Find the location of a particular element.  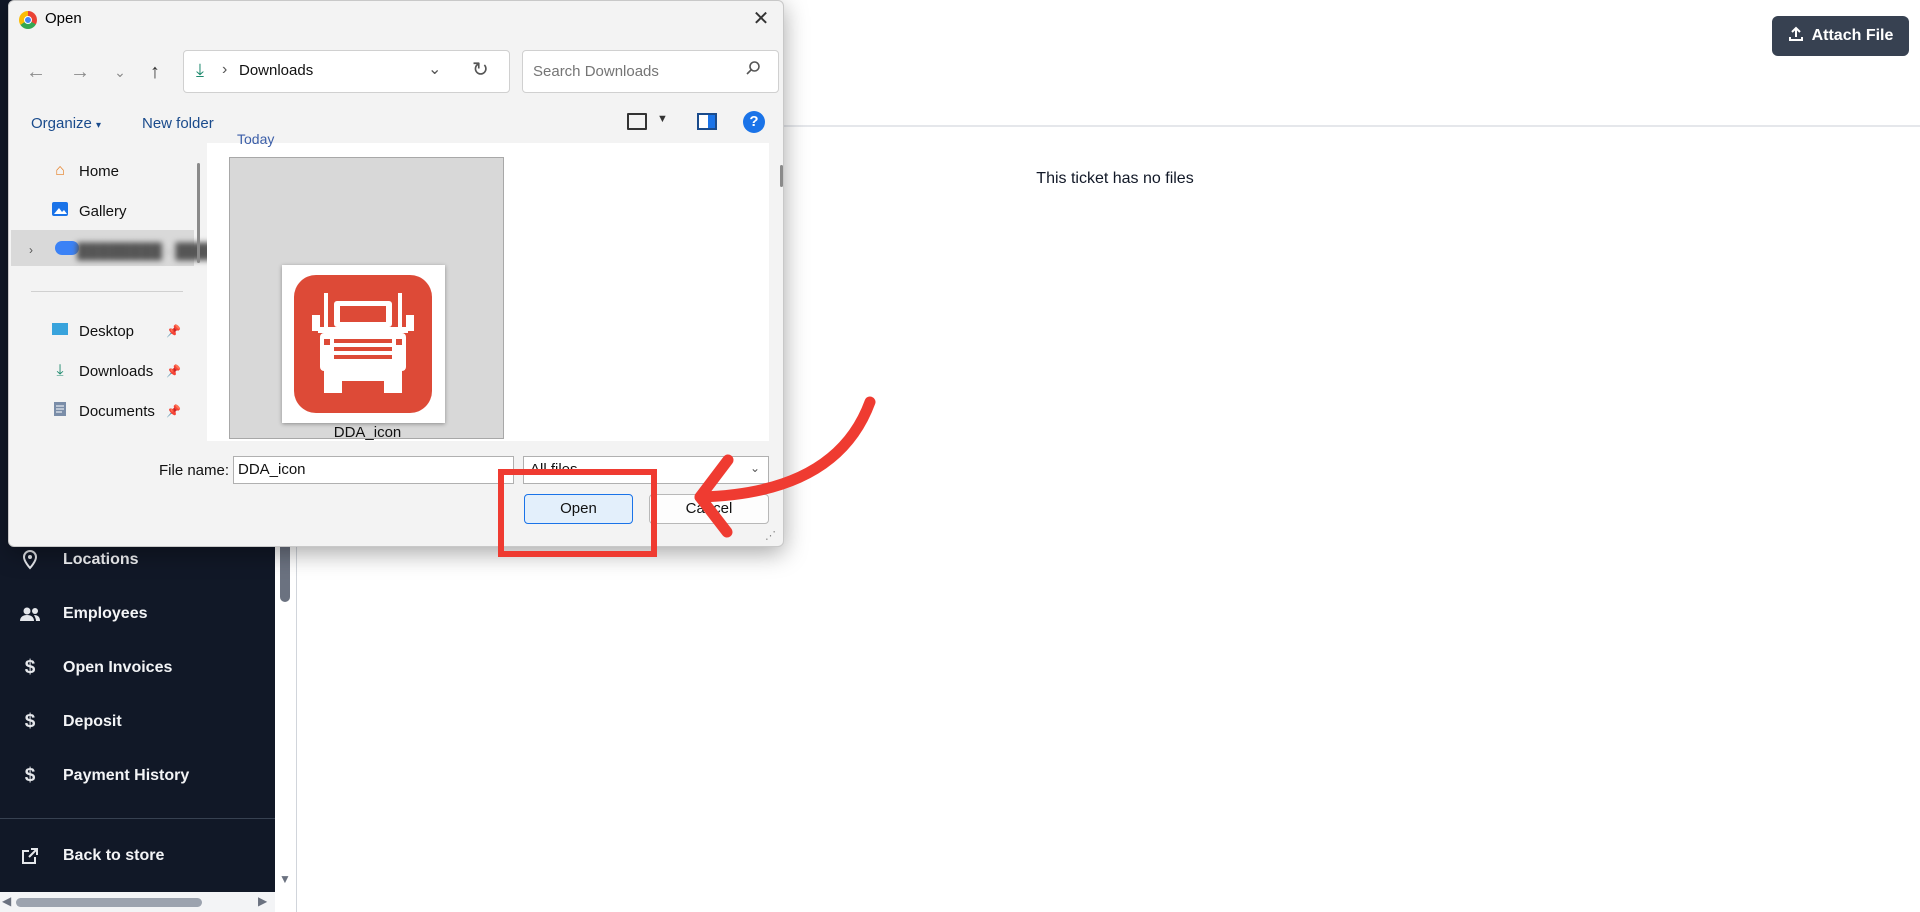

nav-item-documents: Documents 📌 is located at coordinates (101, 411).